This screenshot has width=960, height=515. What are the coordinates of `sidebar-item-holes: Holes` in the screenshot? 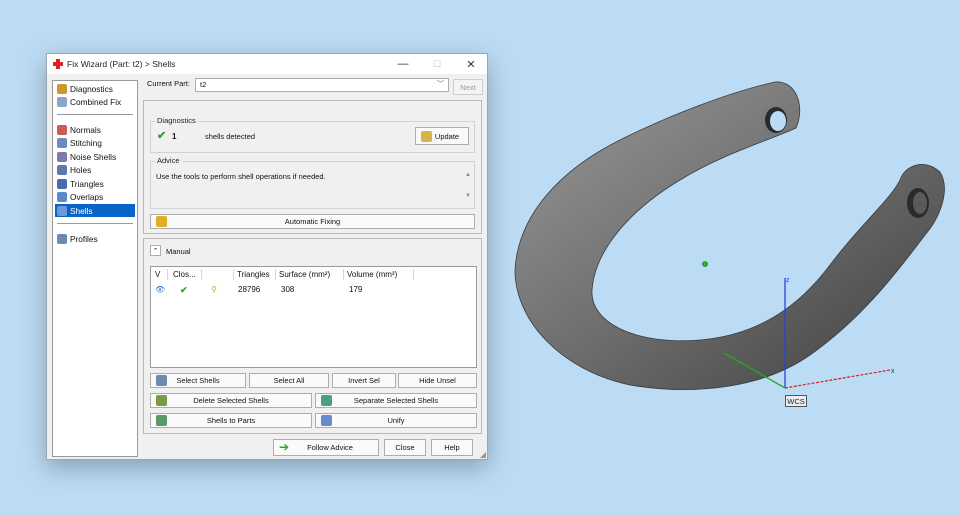 It's located at (95, 169).